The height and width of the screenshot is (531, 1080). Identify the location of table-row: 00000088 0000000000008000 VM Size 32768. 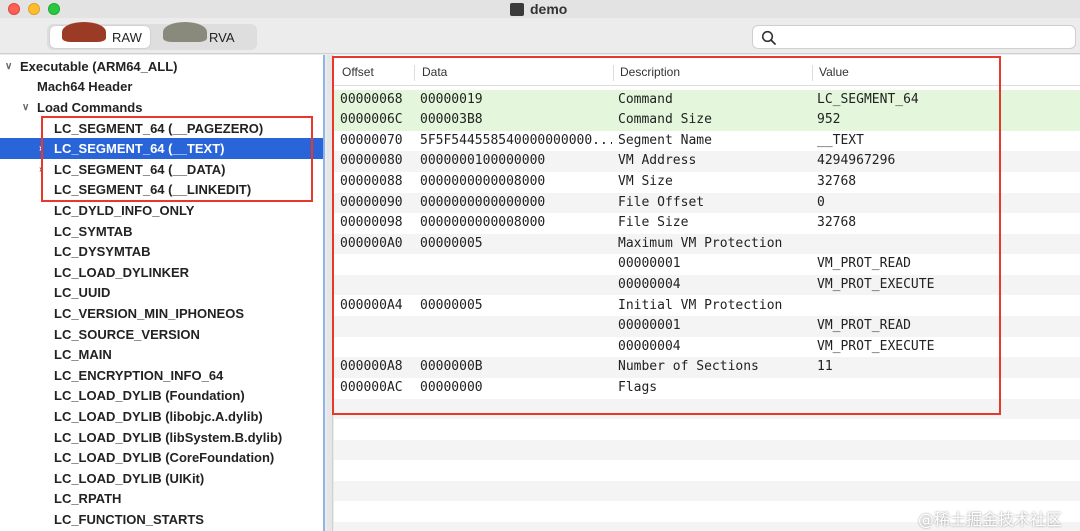
(707, 182).